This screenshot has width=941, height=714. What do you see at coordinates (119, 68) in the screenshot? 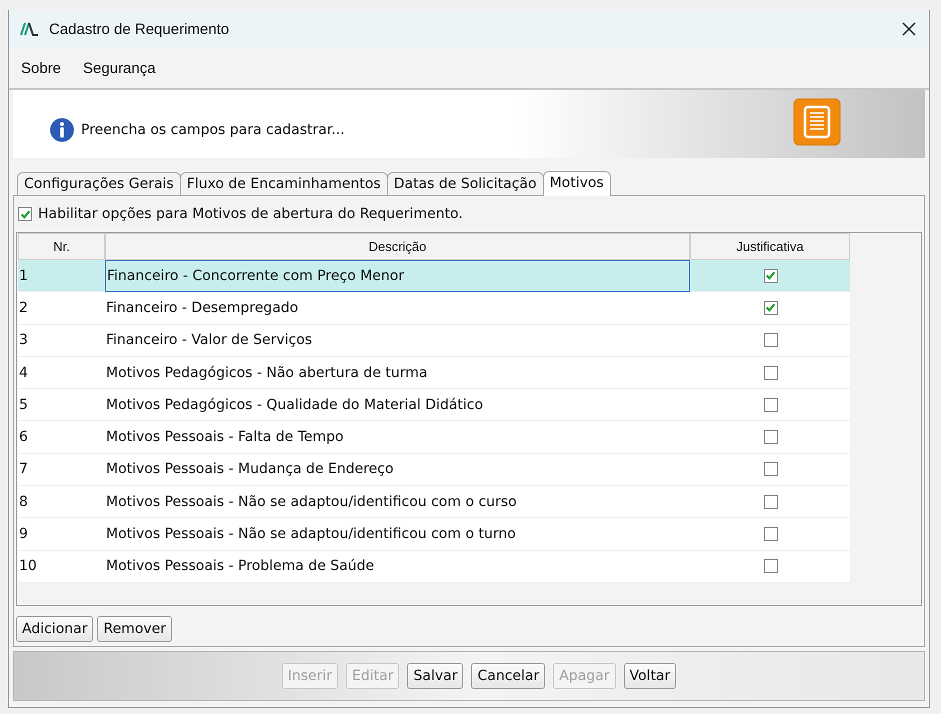
I see `menu-item: Segurança` at bounding box center [119, 68].